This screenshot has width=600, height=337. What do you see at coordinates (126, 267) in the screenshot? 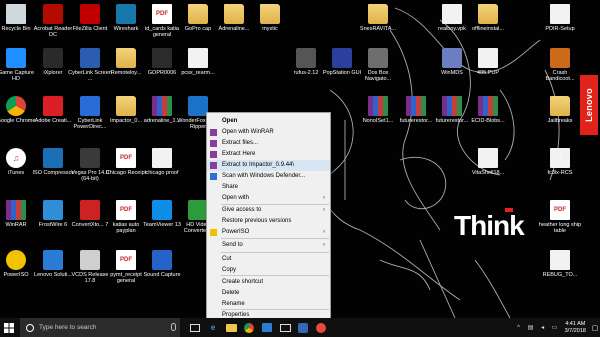
I see `desktop-icon: PDF pymt_receipt general` at bounding box center [126, 267].